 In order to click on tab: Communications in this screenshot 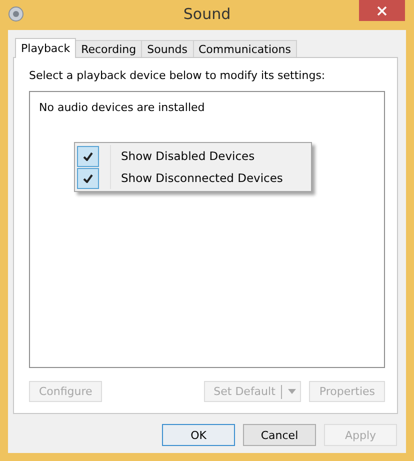, I will do `click(244, 48)`.